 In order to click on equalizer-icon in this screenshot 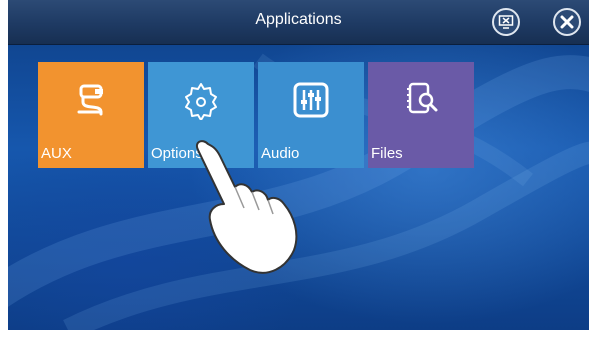, I will do `click(311, 100)`.